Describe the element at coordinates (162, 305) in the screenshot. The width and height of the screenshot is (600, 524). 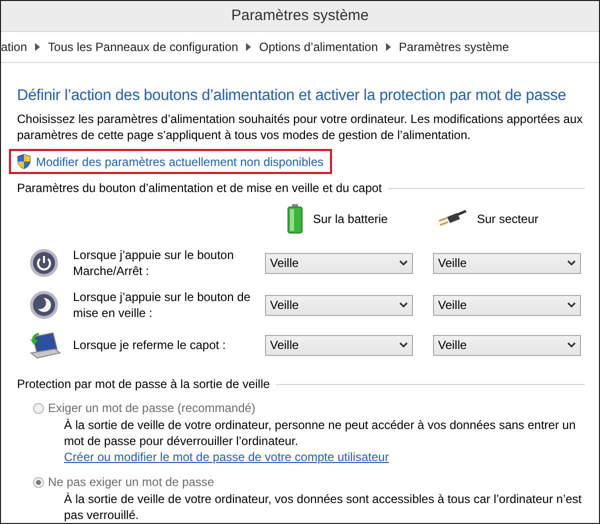
I see `setting-label: Lorsque j’appuie sur le bouton de mise en veille :` at that location.